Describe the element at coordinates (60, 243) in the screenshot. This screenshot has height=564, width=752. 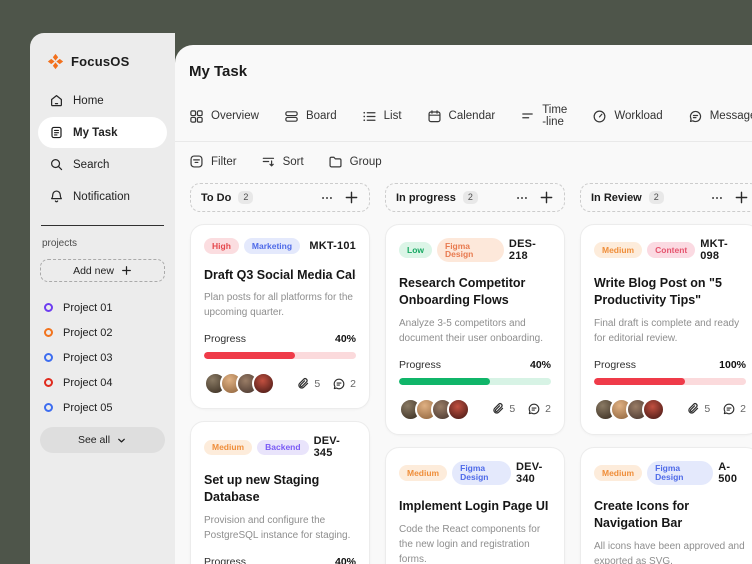
I see `projects-section-label: projects` at that location.